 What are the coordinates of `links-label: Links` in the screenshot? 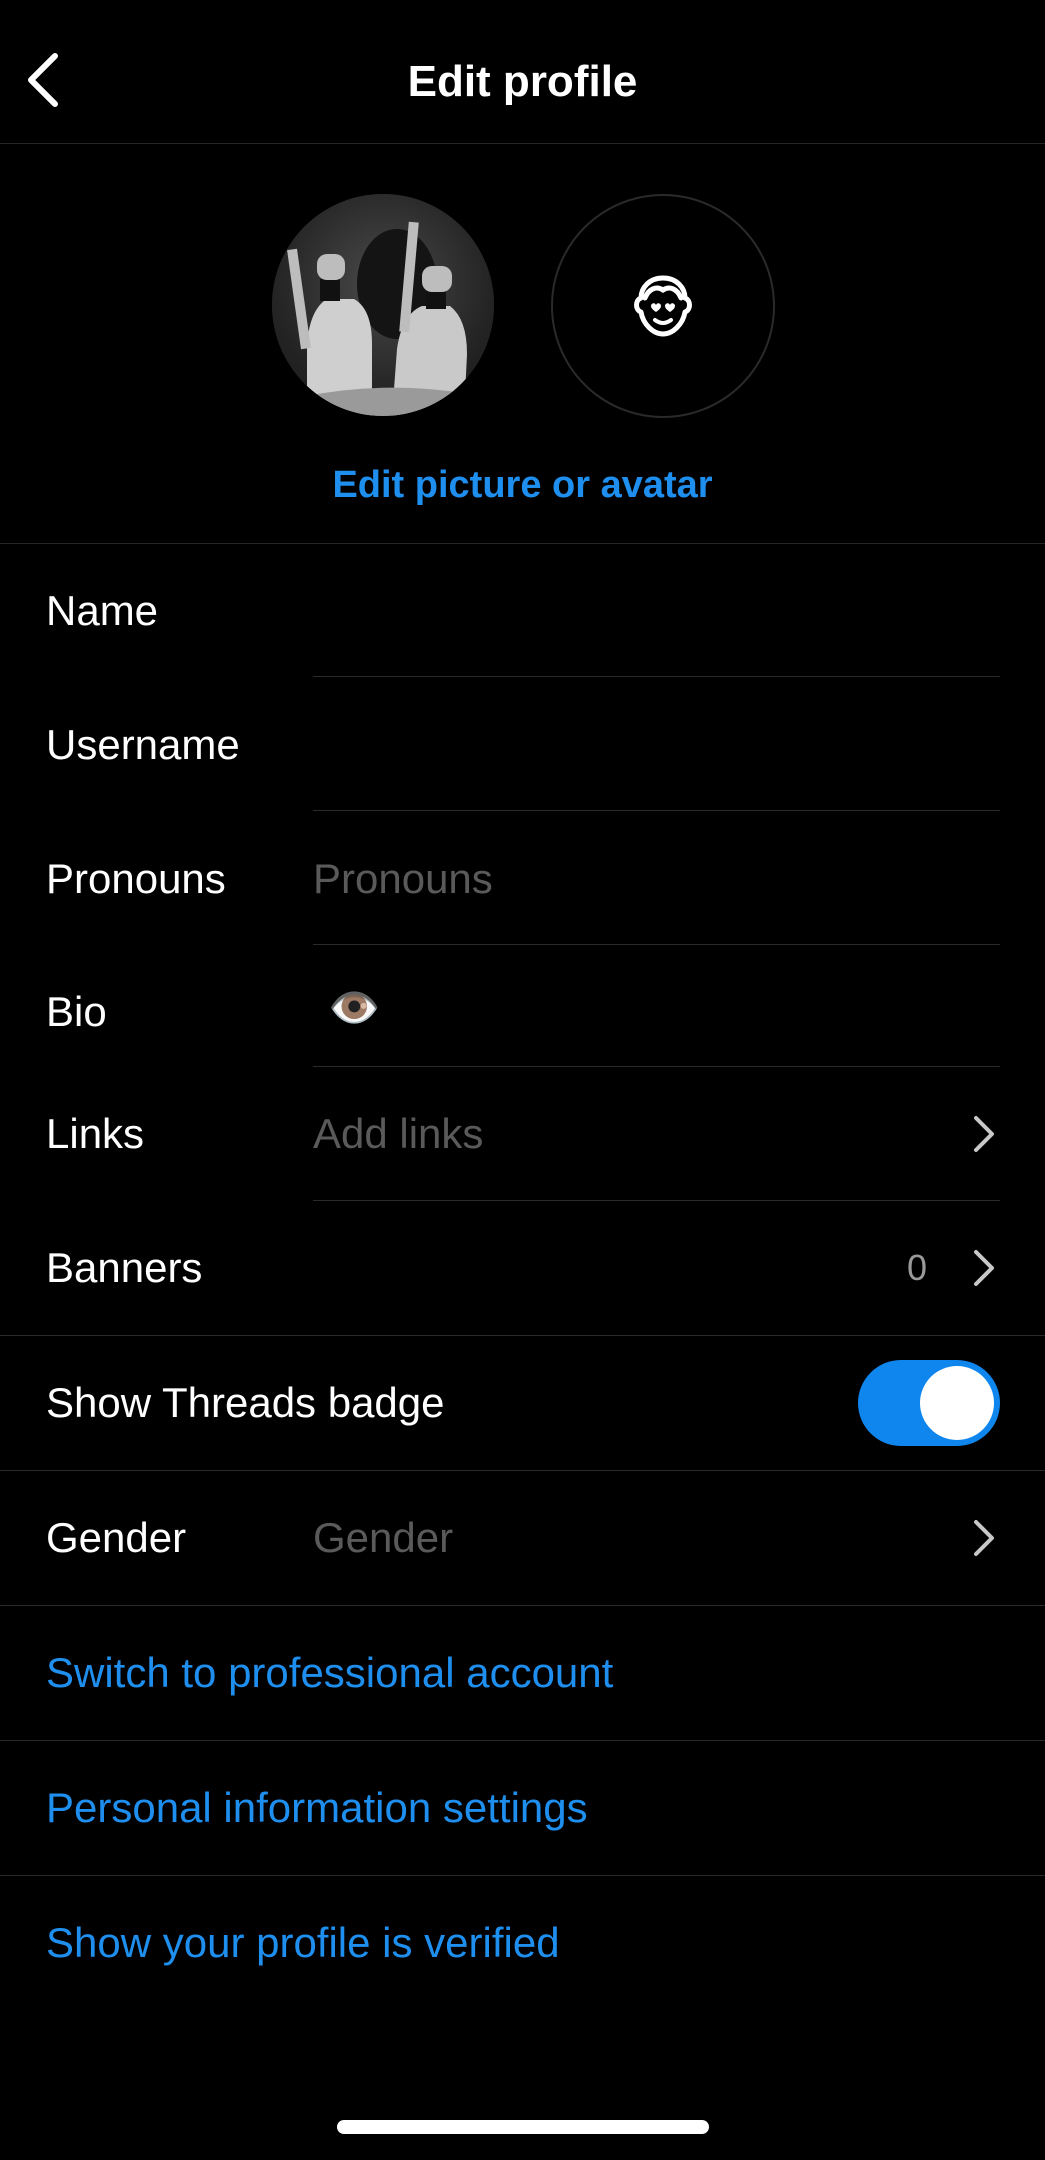 It's located at (95, 1133).